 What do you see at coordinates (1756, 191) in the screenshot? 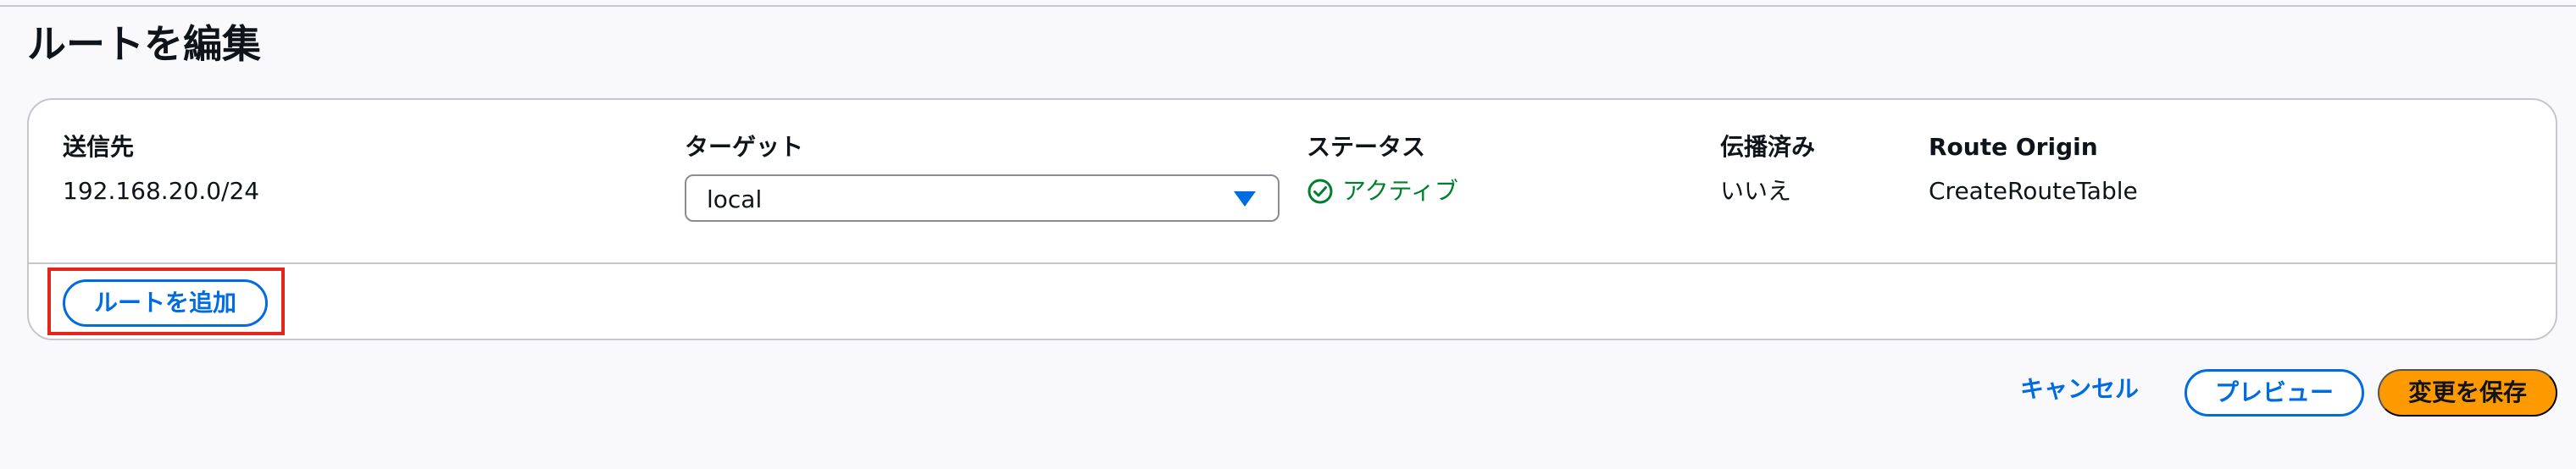
I see `propagated-cell: いいえ` at bounding box center [1756, 191].